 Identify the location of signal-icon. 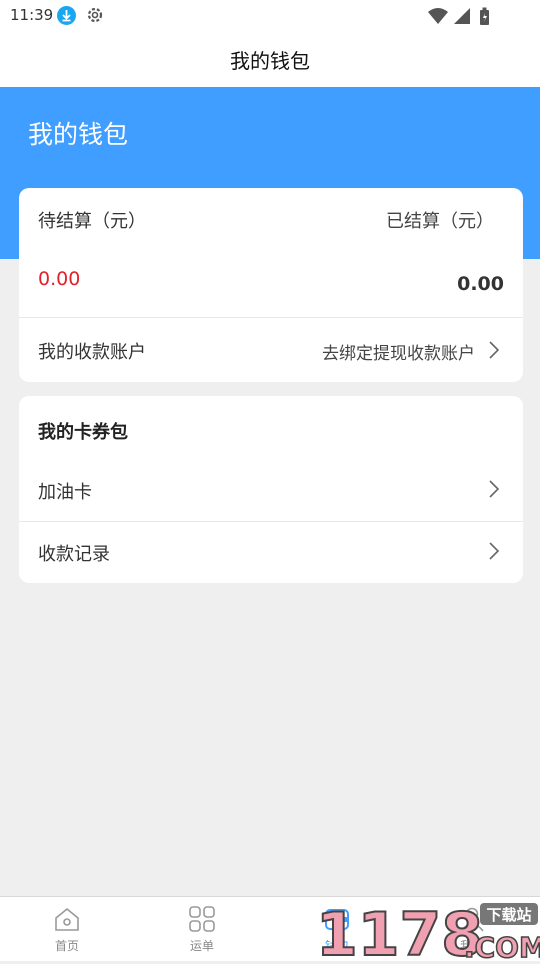
(462, 16).